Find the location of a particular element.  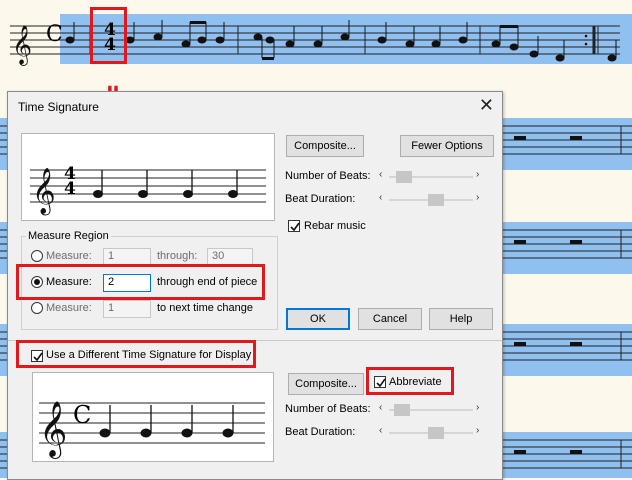

display-common-time: C is located at coordinates (82, 415).